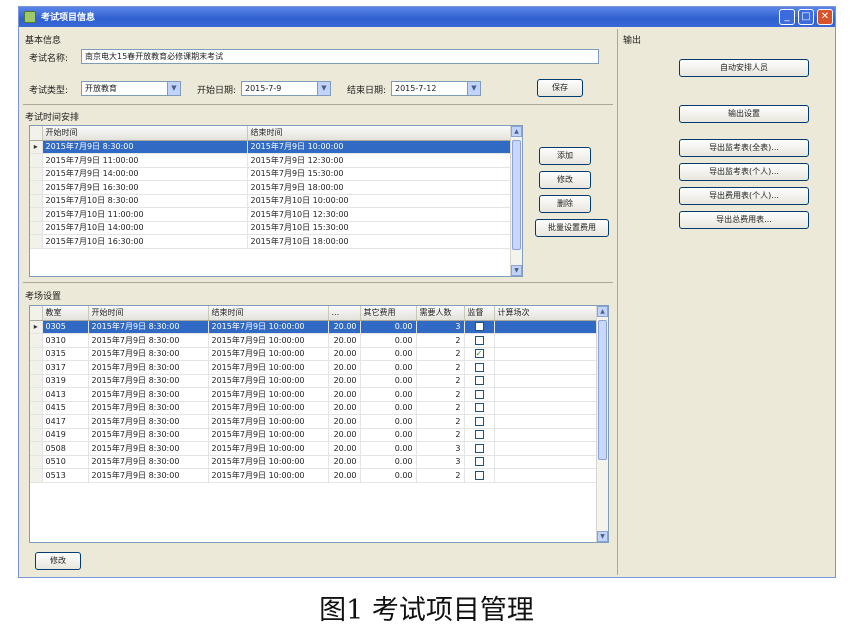 This screenshot has height=625, width=853. What do you see at coordinates (286, 88) in the screenshot?
I see `start-date-picker: 2015-7-9 ▼` at bounding box center [286, 88].